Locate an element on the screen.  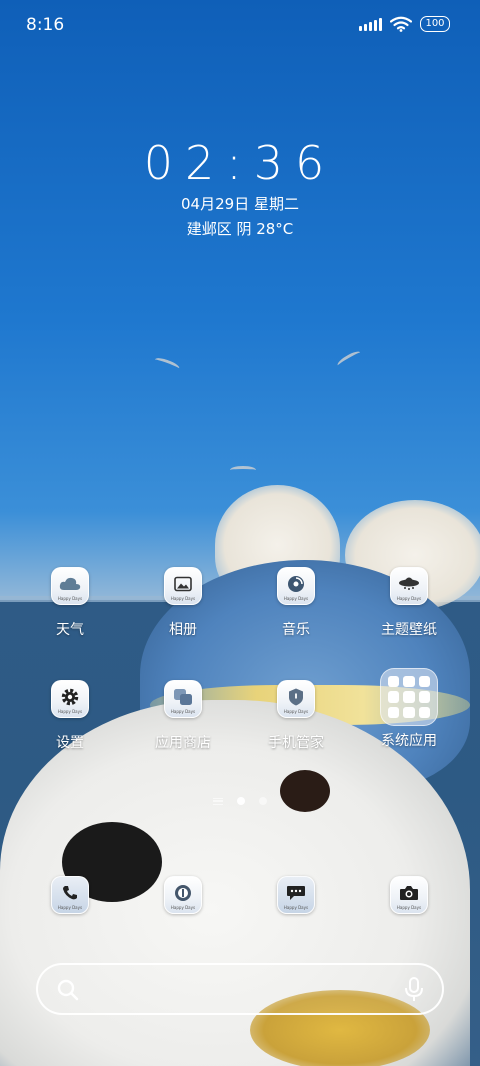
search-bar is located at coordinates (240, 989).